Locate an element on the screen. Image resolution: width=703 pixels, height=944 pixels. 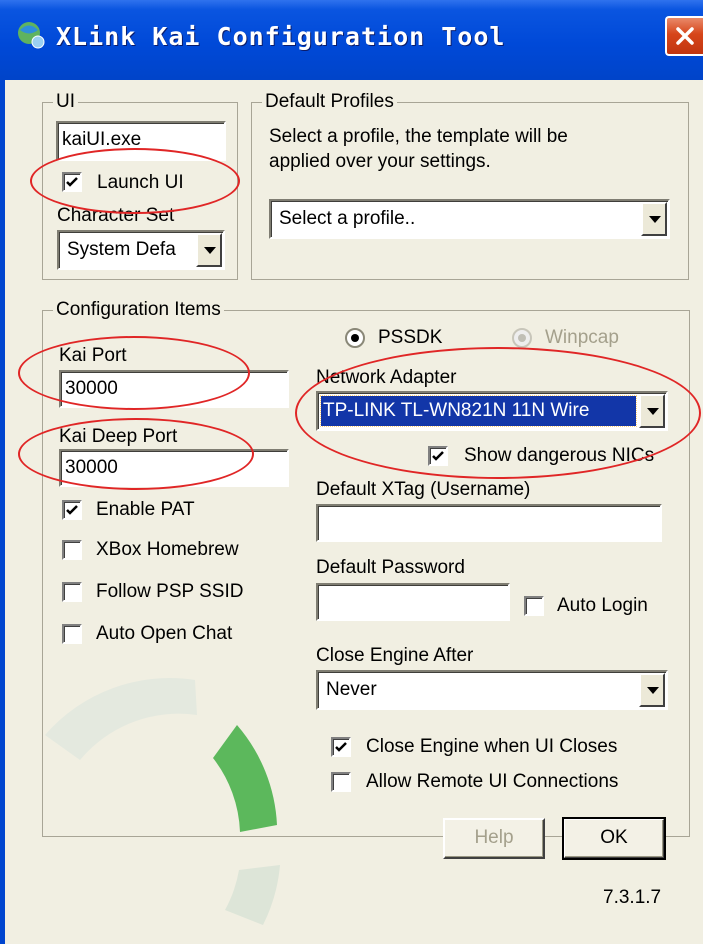
close-button is located at coordinates (684, 36).